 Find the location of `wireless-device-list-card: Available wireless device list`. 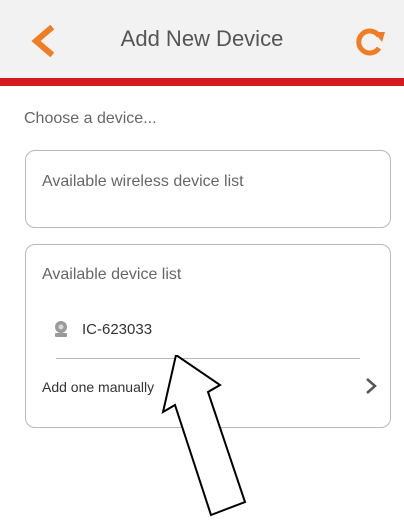

wireless-device-list-card: Available wireless device list is located at coordinates (208, 189).